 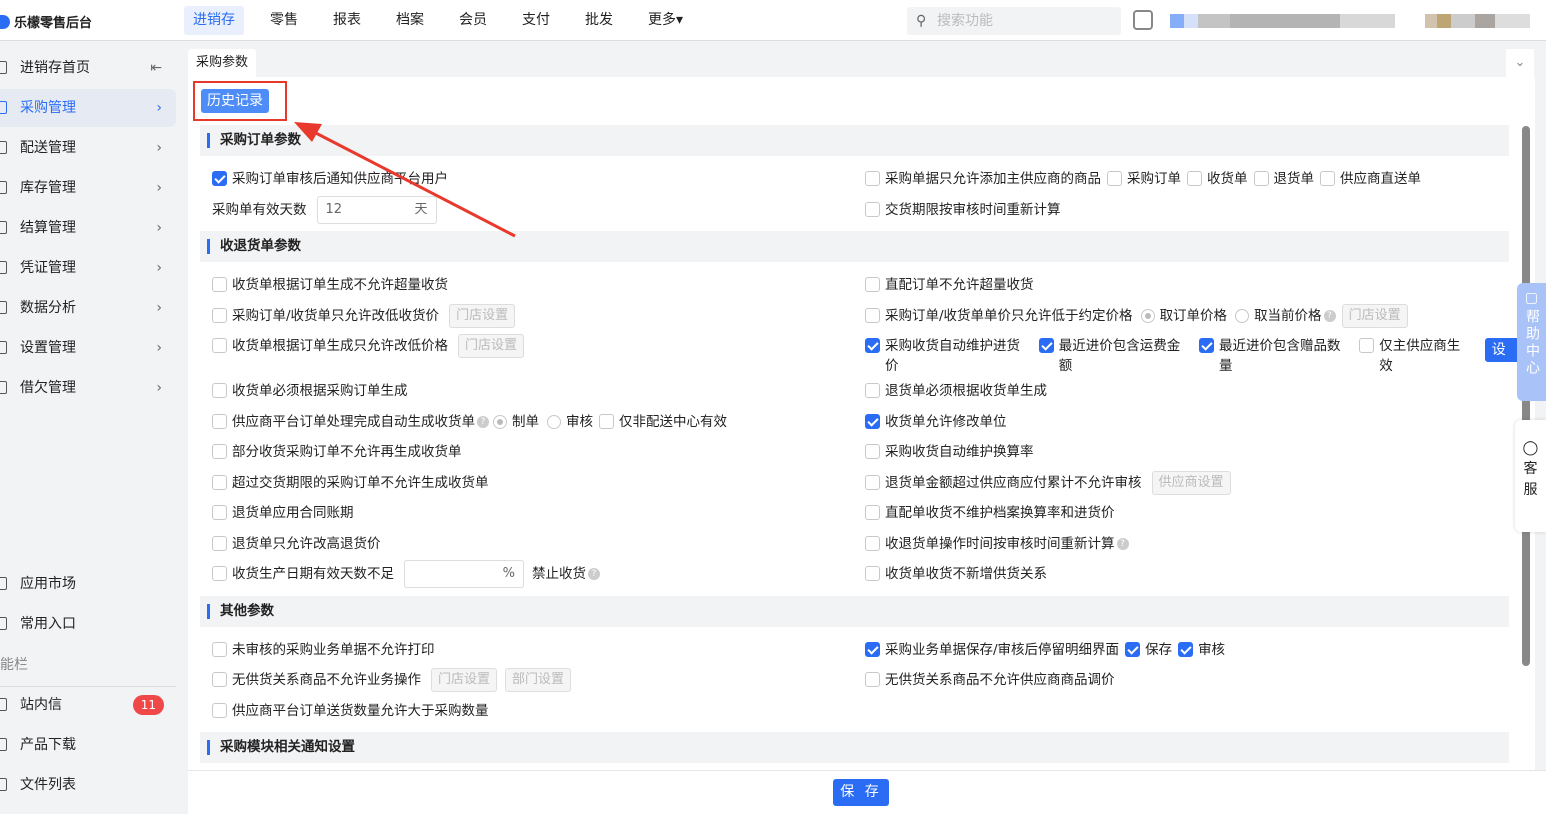 I want to click on setting-checkbox: 采购业务单据保存/审核后停留明细界面, so click(x=992, y=650).